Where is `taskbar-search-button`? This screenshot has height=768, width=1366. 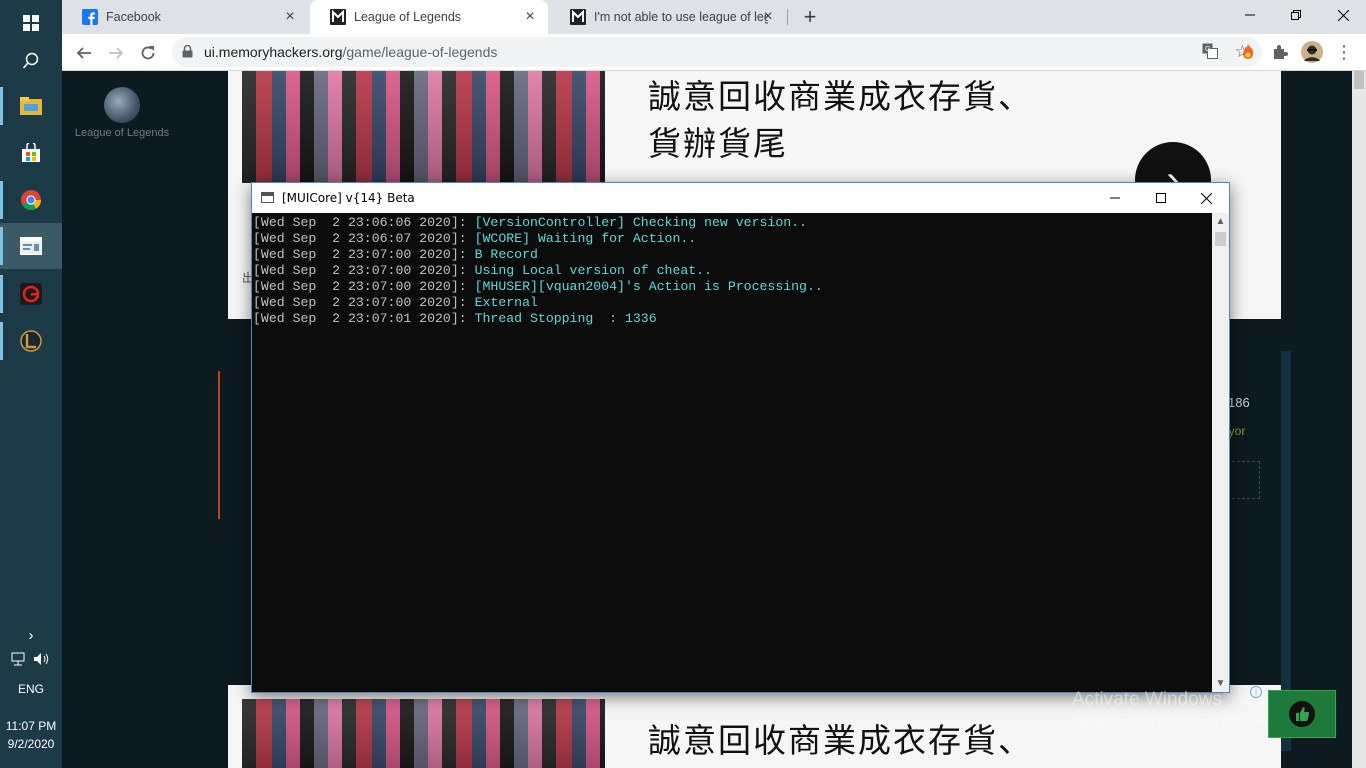
taskbar-search-button is located at coordinates (31, 61).